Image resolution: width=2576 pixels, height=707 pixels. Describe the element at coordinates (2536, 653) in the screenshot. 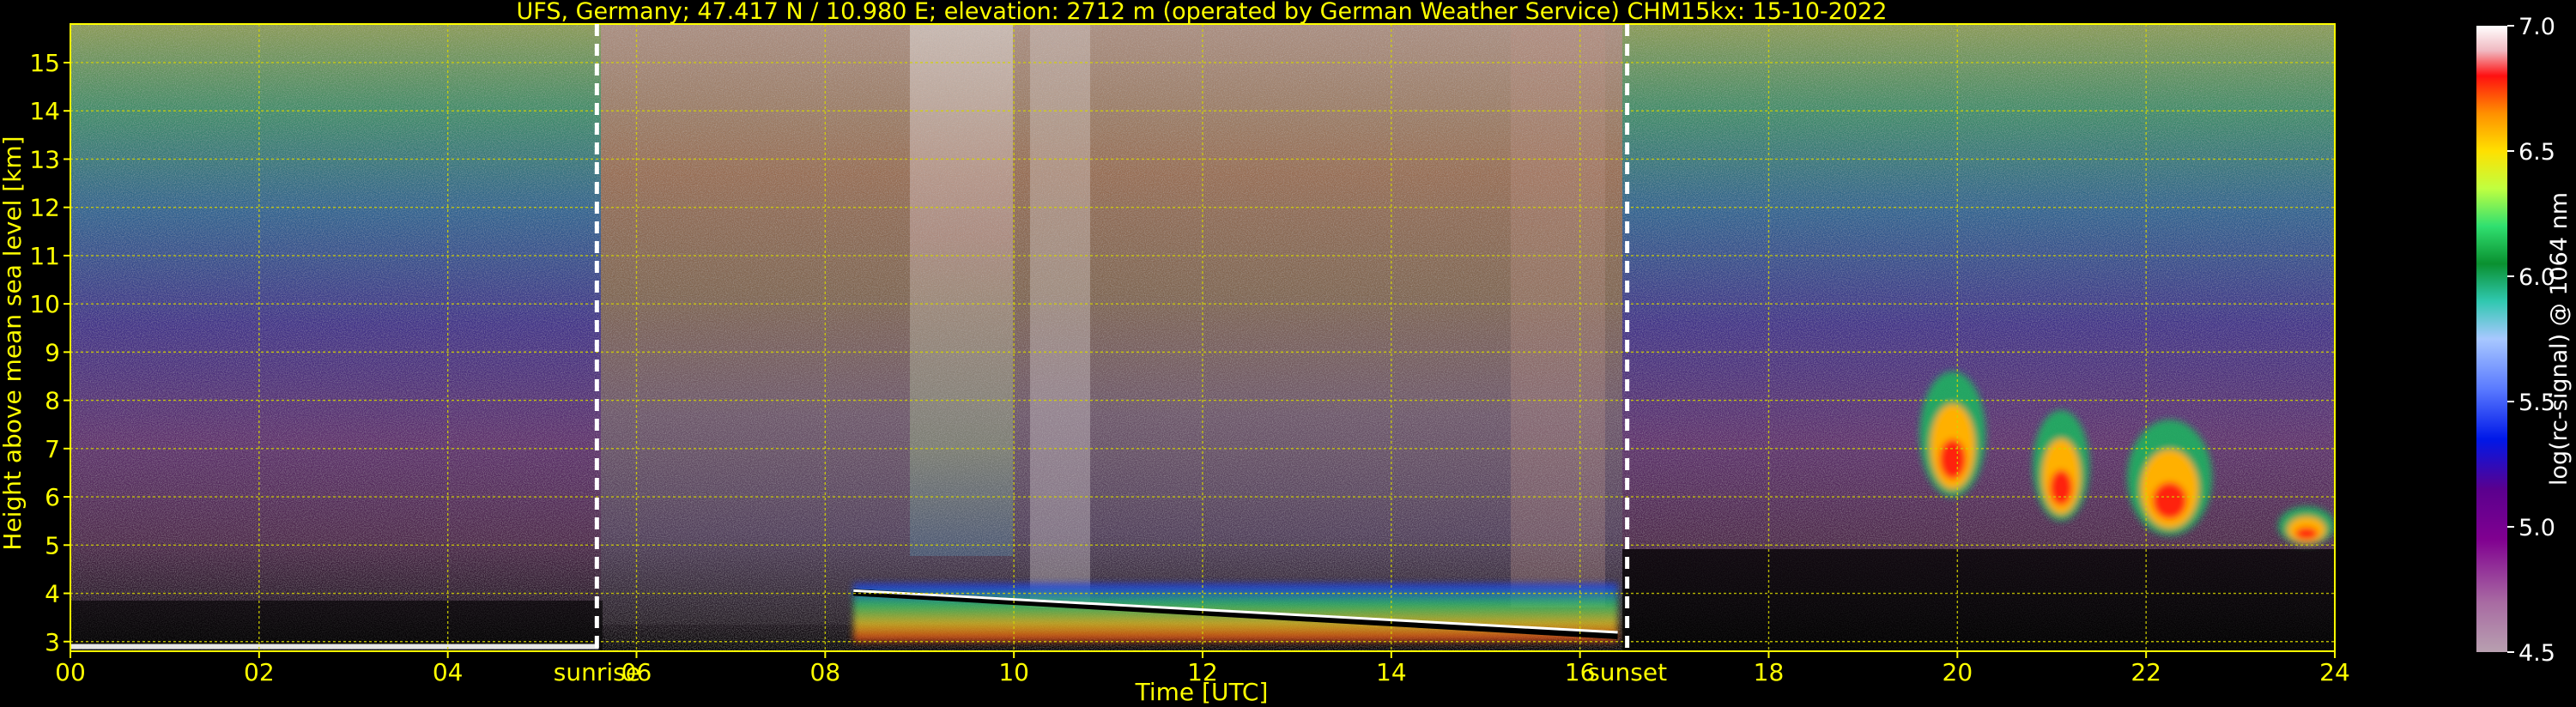

I see `colorbar-tick-label: 4.5` at that location.